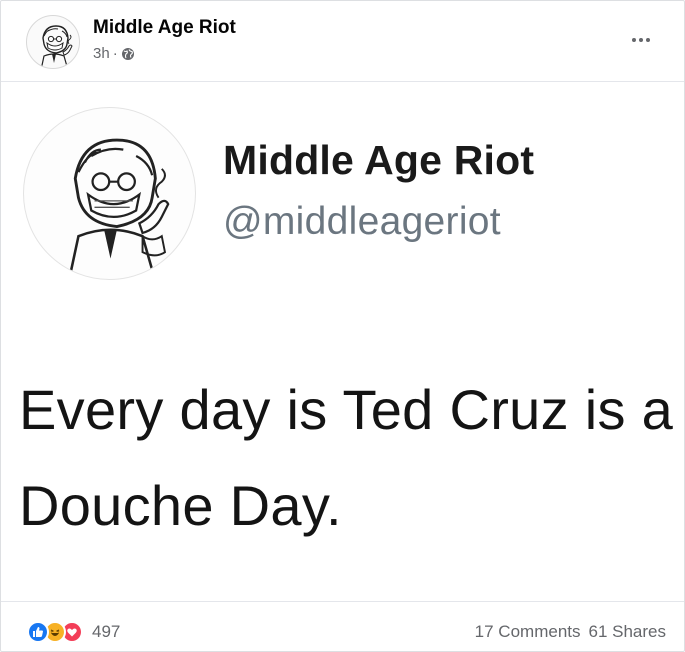 The height and width of the screenshot is (652, 685). I want to click on post-timestamp: 3h, so click(101, 53).